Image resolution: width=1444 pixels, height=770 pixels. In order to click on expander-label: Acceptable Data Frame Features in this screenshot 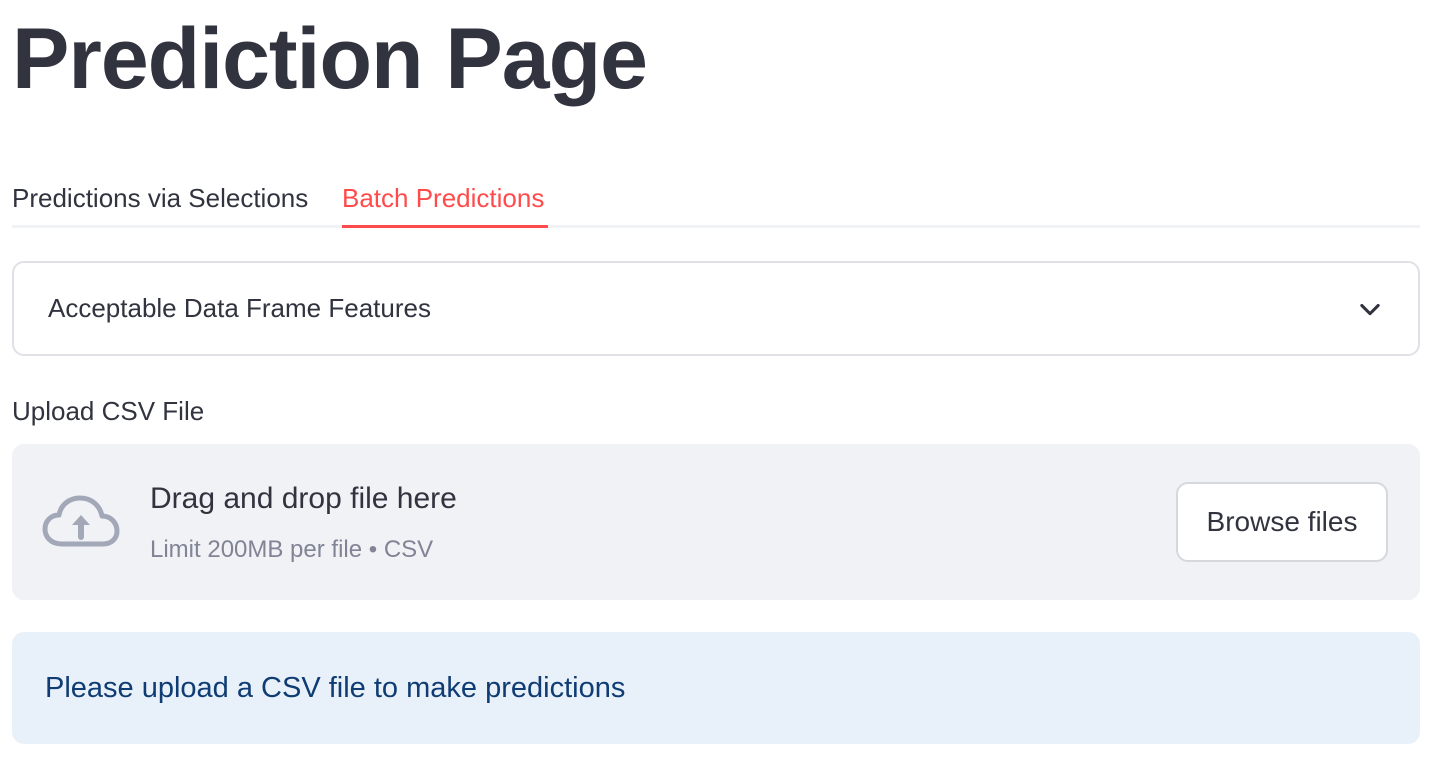, I will do `click(239, 308)`.